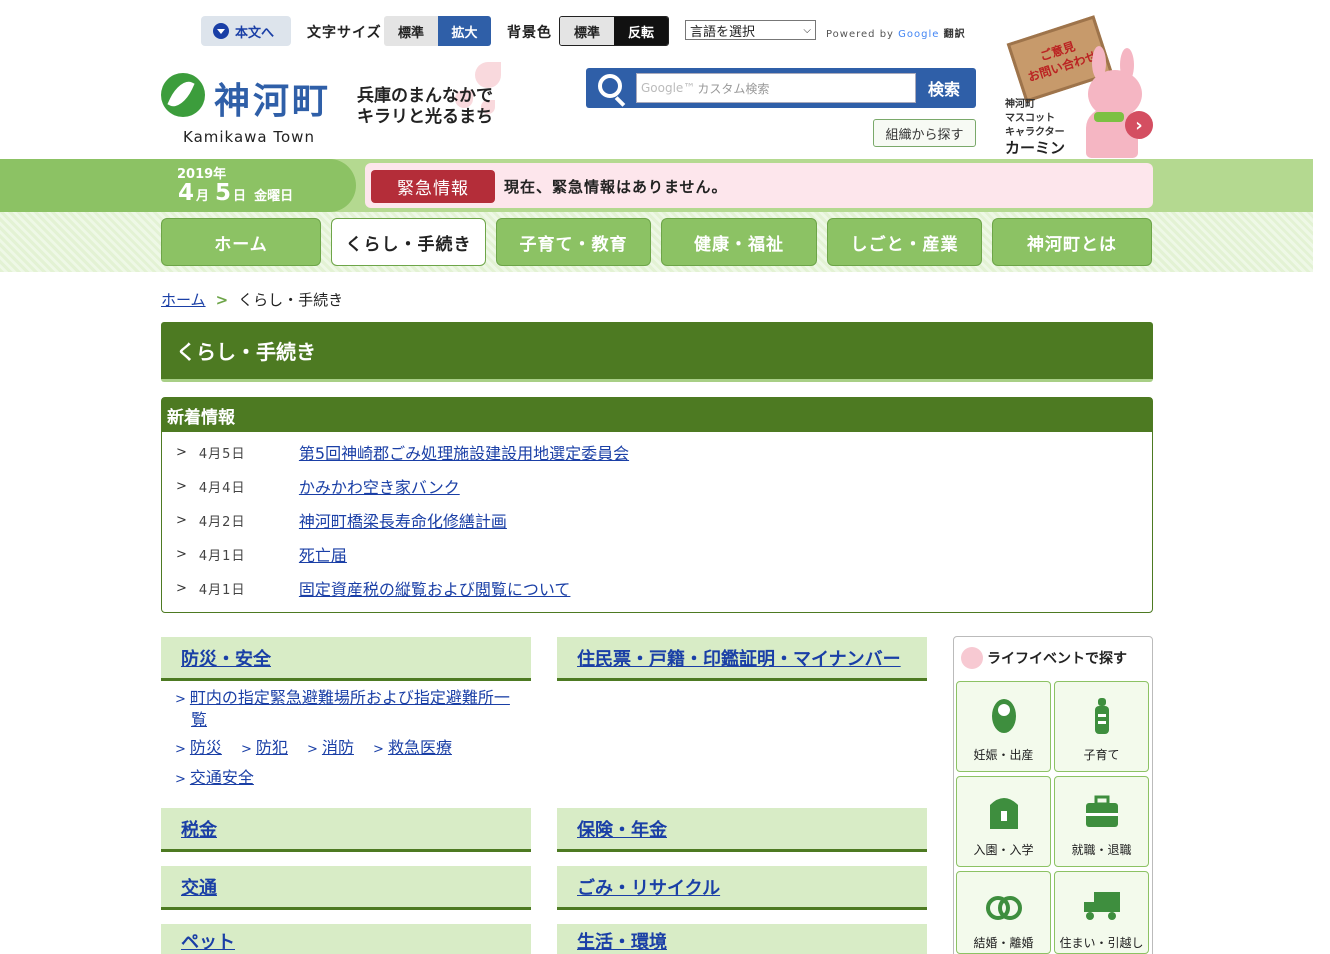 This screenshot has height=954, width=1330. I want to click on page-title: くらし・手続き, so click(657, 352).